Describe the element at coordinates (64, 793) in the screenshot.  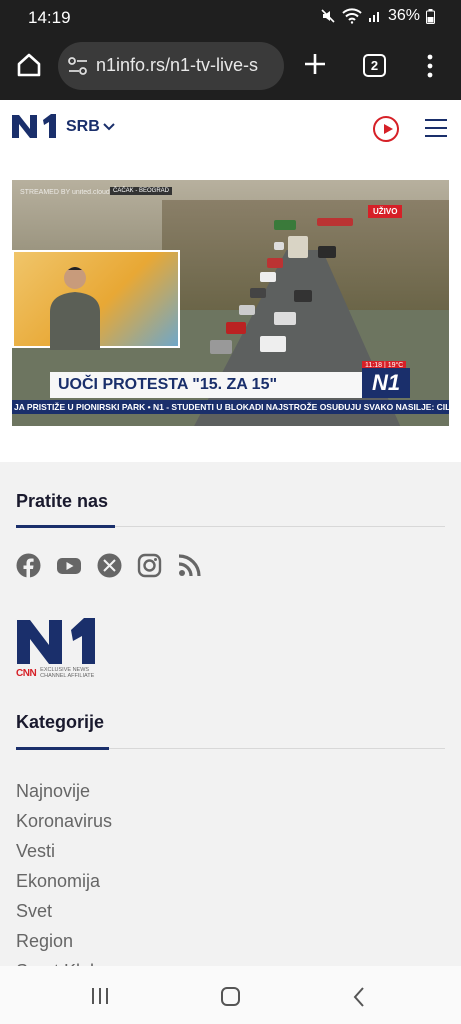
I see `category-link: Najnovije` at that location.